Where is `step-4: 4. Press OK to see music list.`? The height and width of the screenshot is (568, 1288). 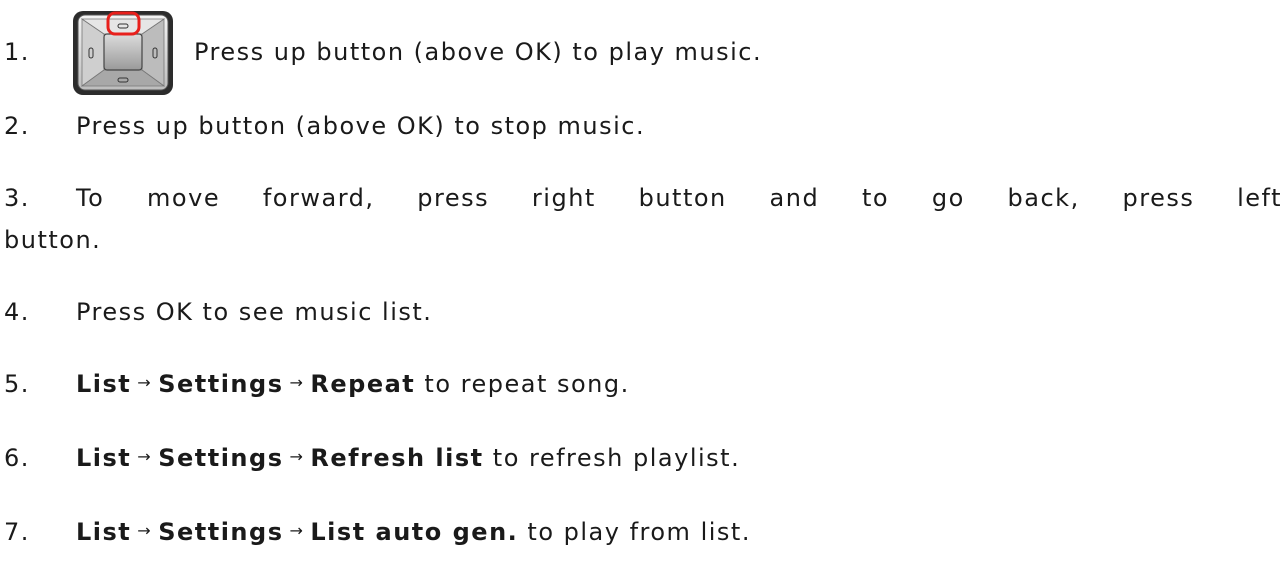 step-4: 4. Press OK to see music list. is located at coordinates (218, 312).